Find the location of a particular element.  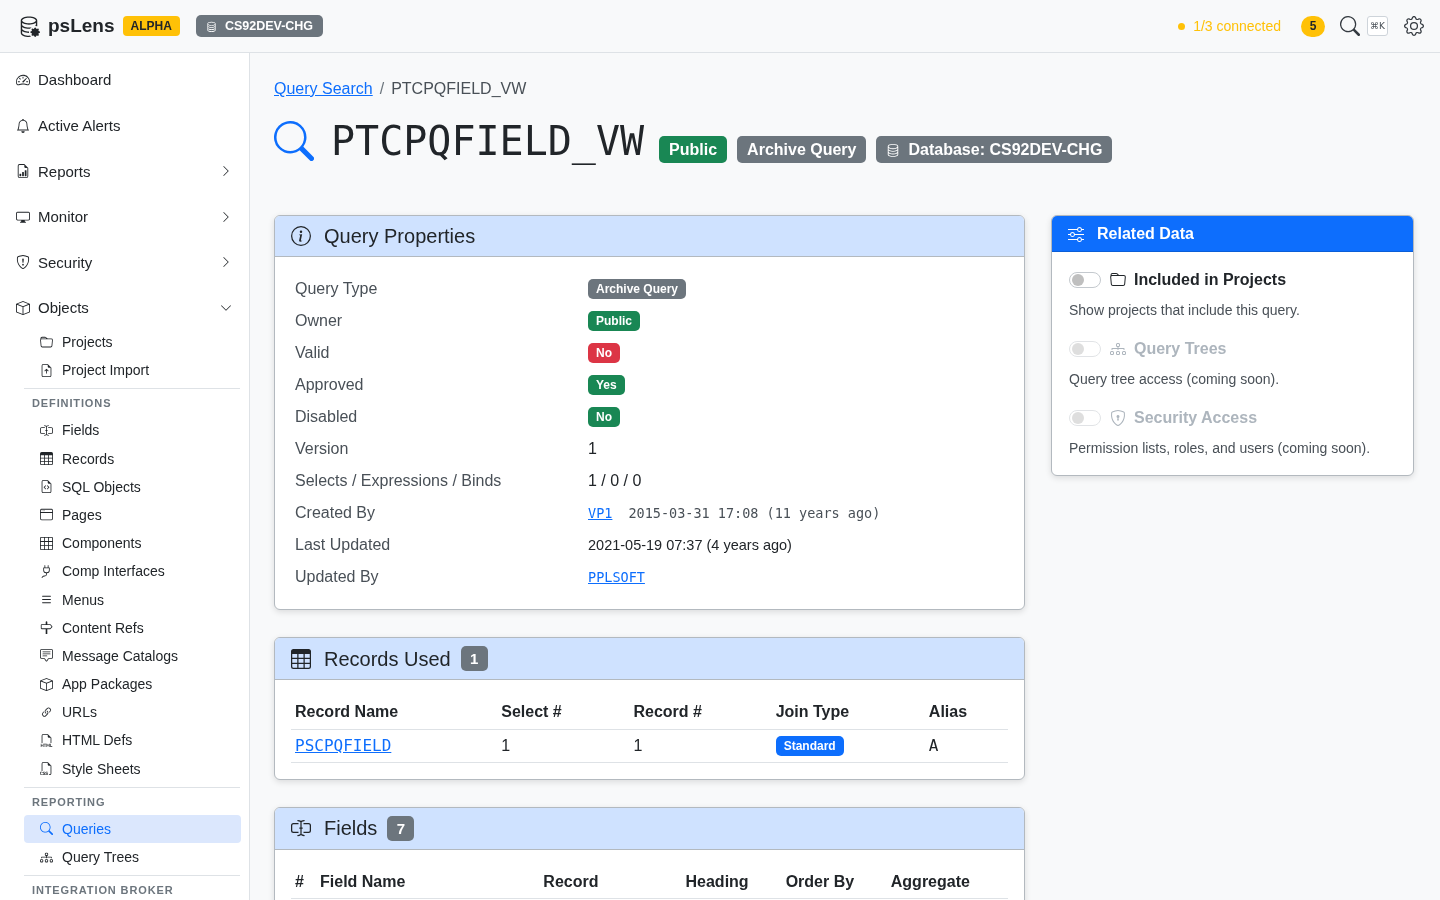

settings-icon is located at coordinates (1414, 26).